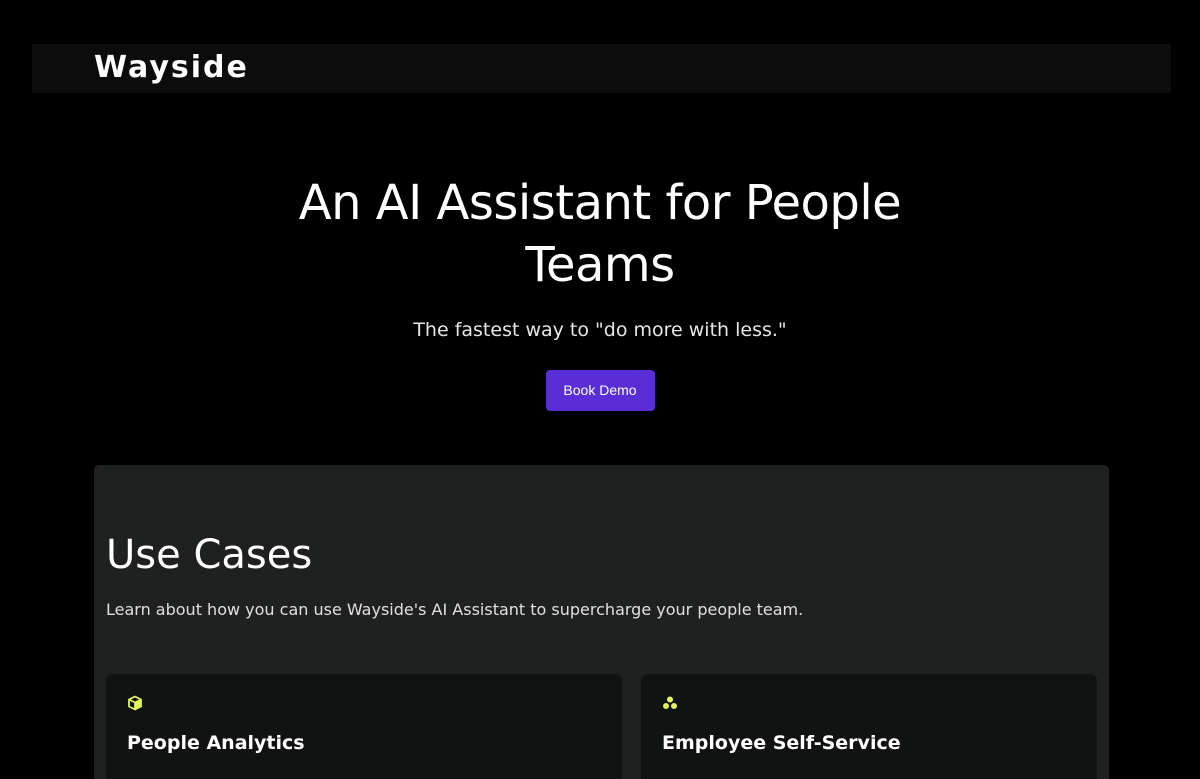  Describe the element at coordinates (364, 726) in the screenshot. I see `use-case-card-people-analytics: People Analytics` at that location.